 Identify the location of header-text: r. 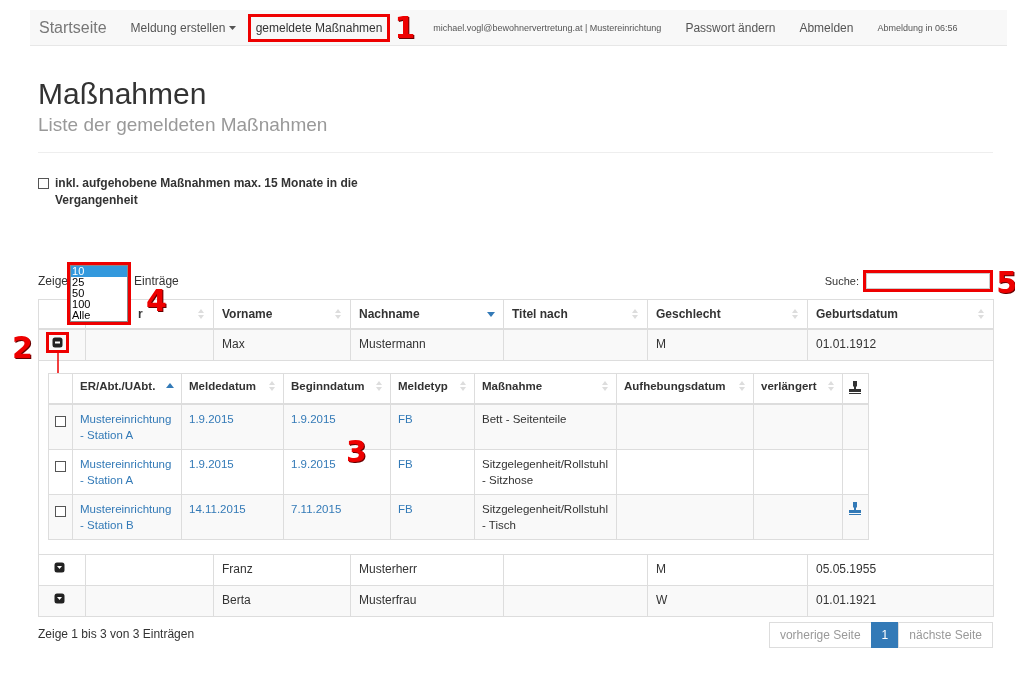
(140, 314).